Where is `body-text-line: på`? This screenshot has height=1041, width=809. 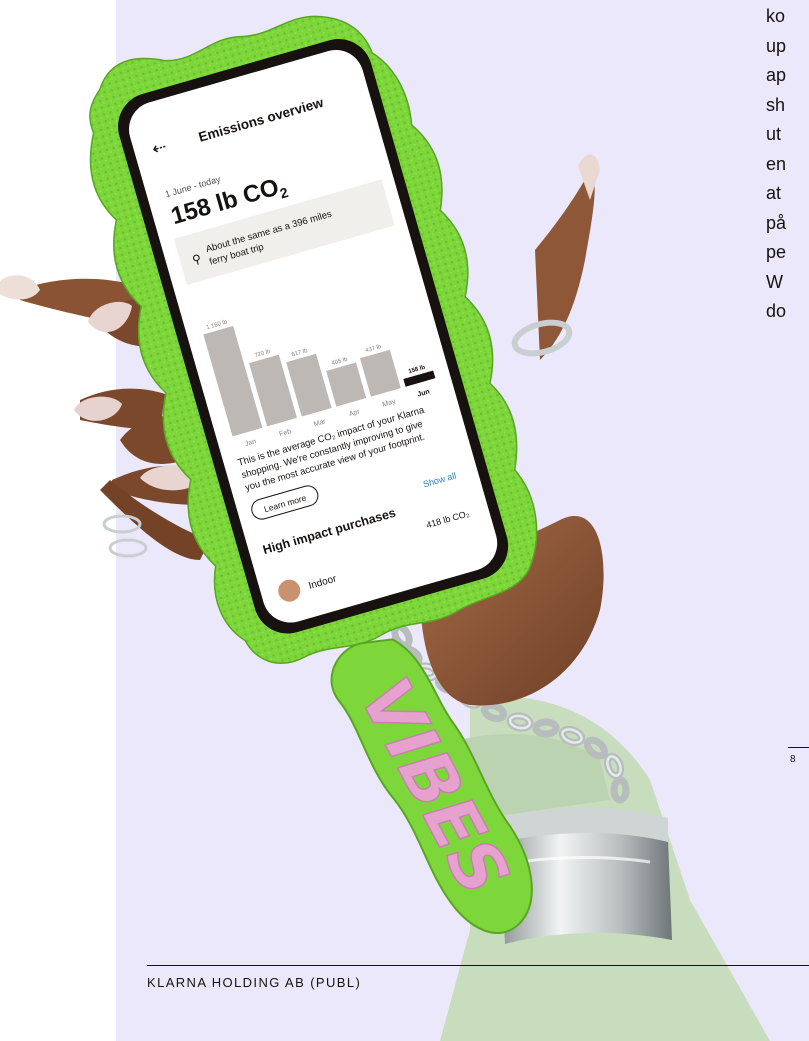
body-text-line: på is located at coordinates (776, 222).